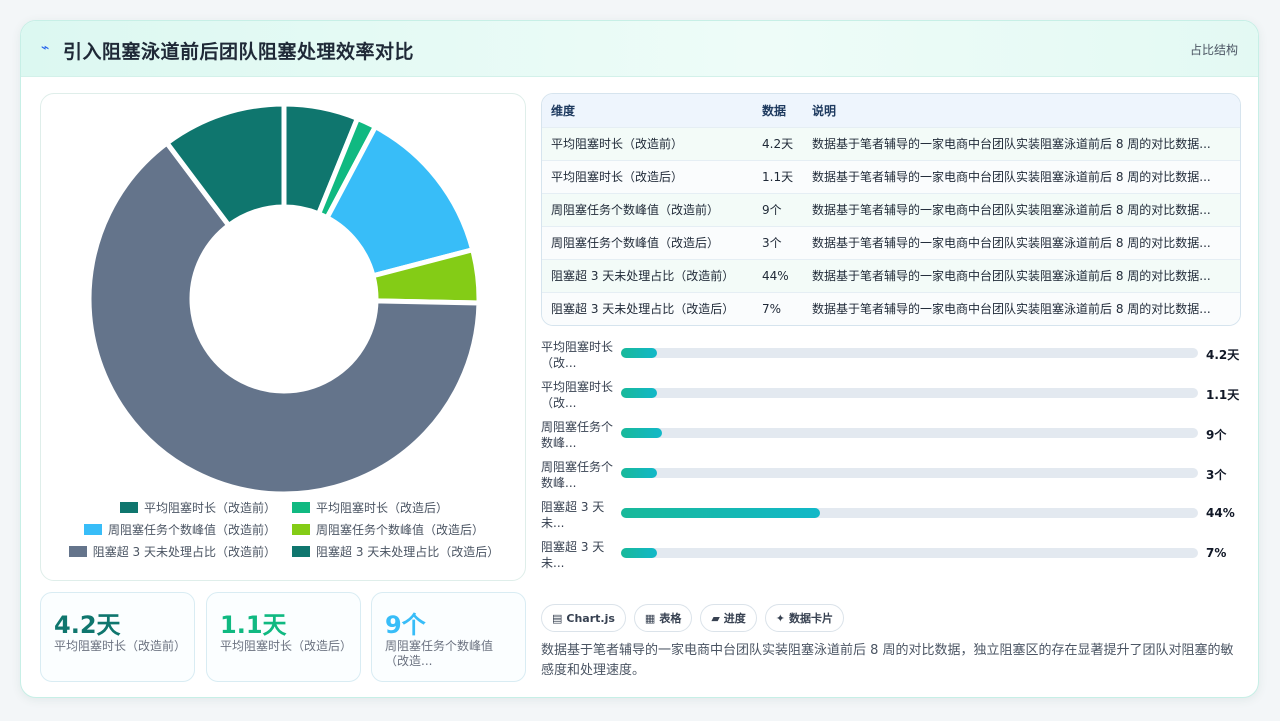 The image size is (1280, 721). Describe the element at coordinates (647, 242) in the screenshot. I see `table-cell: 周阻塞任务个数峰值（改造后）` at that location.